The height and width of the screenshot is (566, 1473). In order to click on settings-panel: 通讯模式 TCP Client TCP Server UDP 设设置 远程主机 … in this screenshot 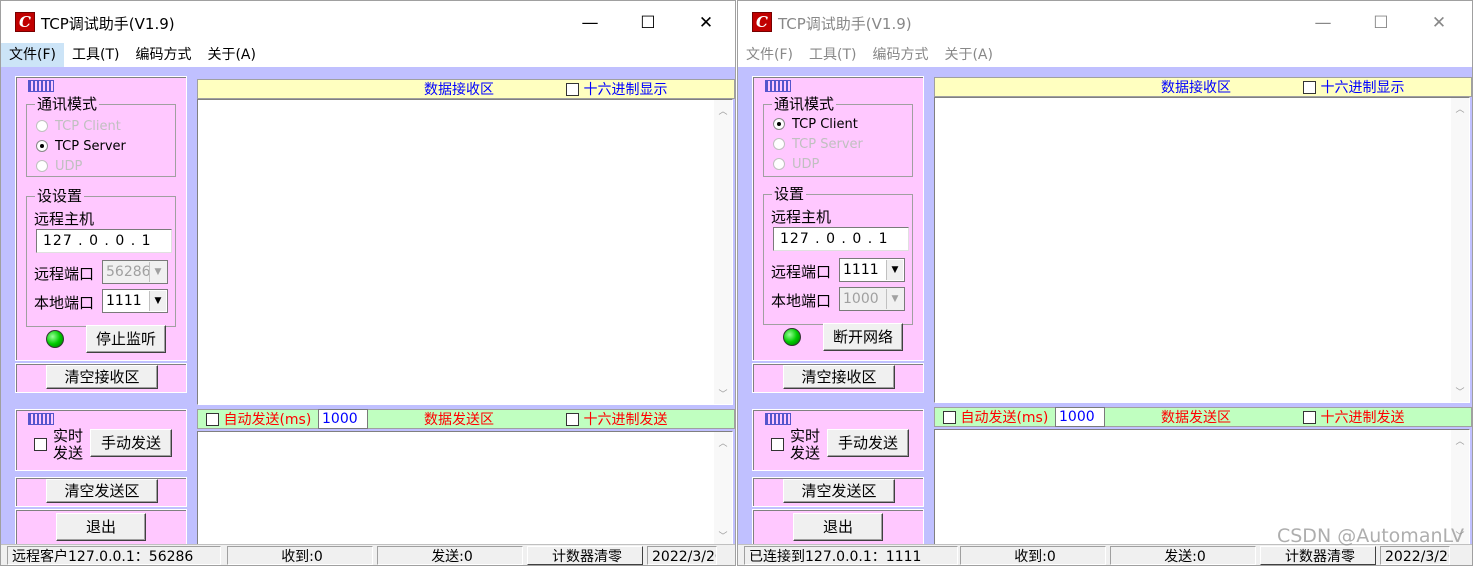, I will do `click(101, 218)`.